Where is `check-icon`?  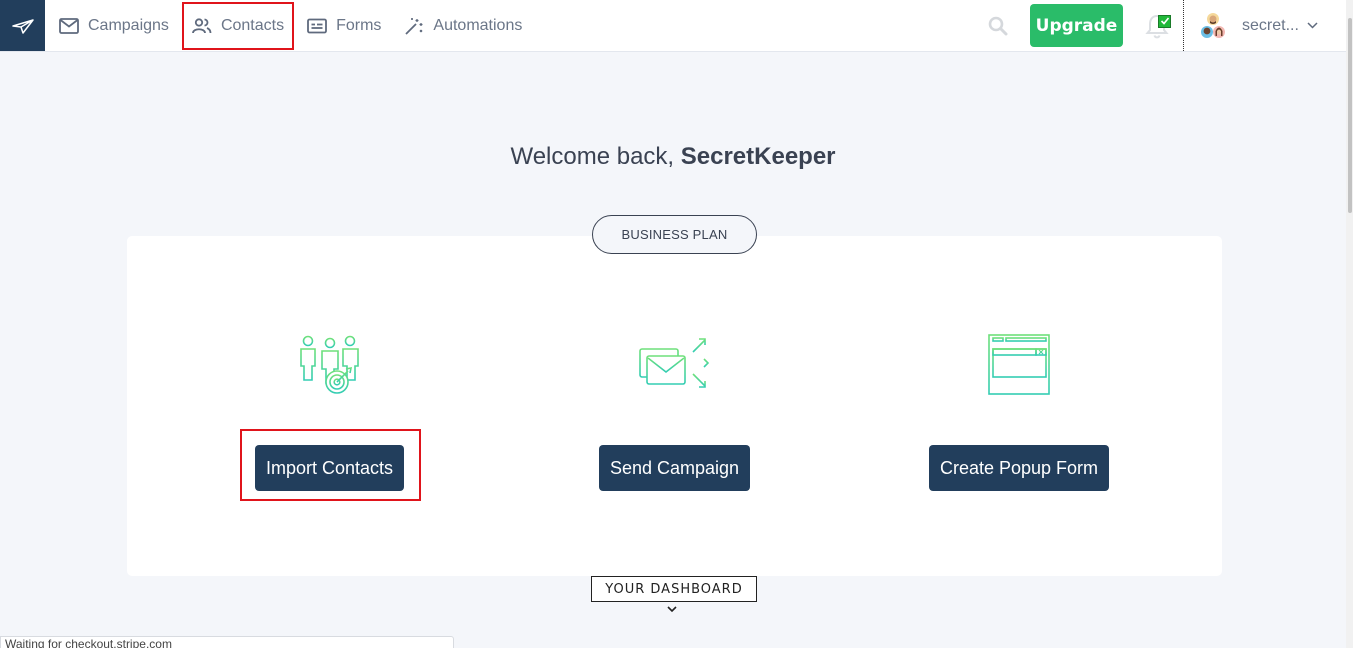
check-icon is located at coordinates (1164, 21).